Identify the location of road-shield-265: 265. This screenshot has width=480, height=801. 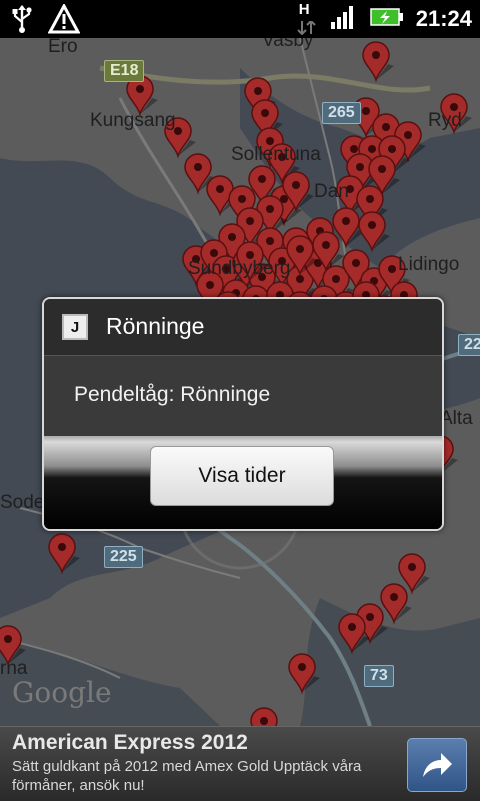
(341, 113).